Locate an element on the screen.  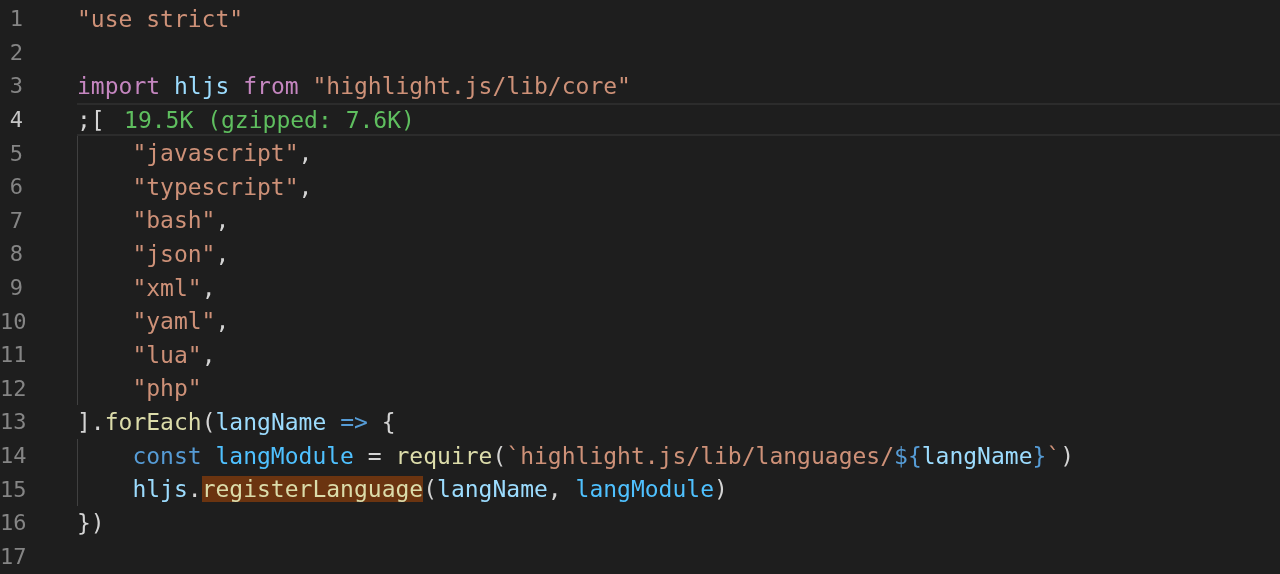
line-number: 11 is located at coordinates (11, 355).